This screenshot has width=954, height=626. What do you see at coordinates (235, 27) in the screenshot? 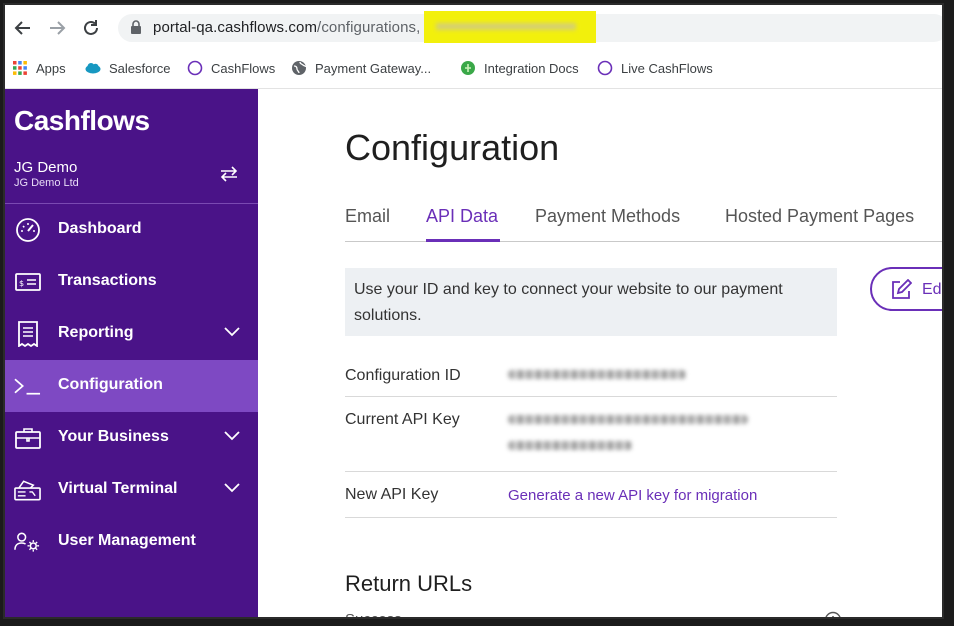
I see `url-host: portal-qa.cashflows.com` at bounding box center [235, 27].